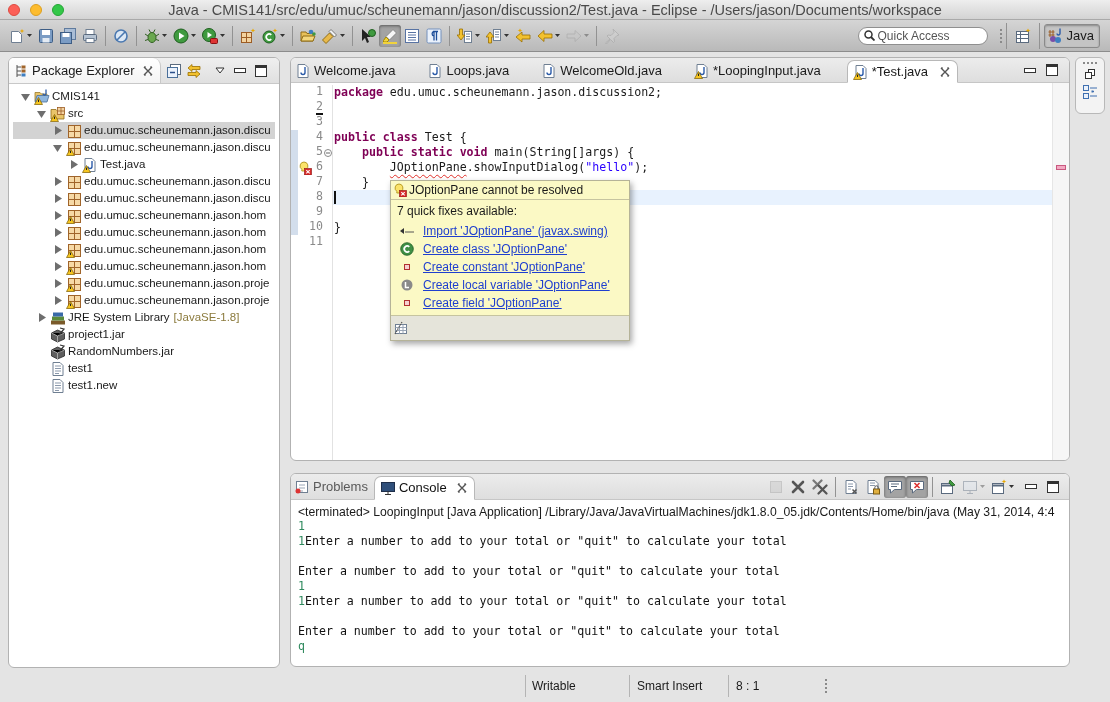 Image resolution: width=1110 pixels, height=702 pixels. Describe the element at coordinates (319, 197) in the screenshot. I see `line-number: 8` at that location.